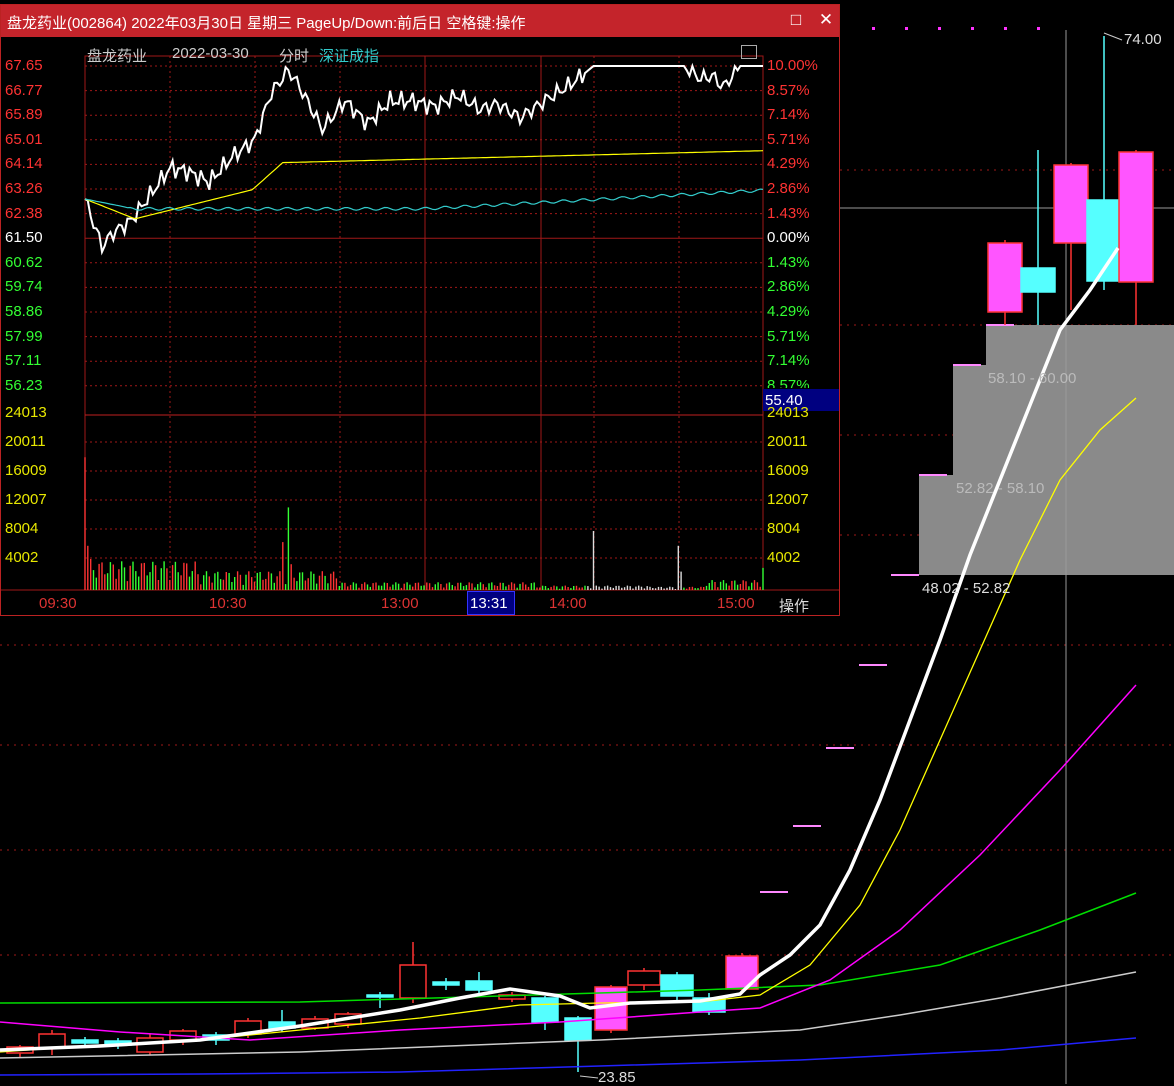  Describe the element at coordinates (58, 603) in the screenshot. I see `time-label: 09:30` at that location.